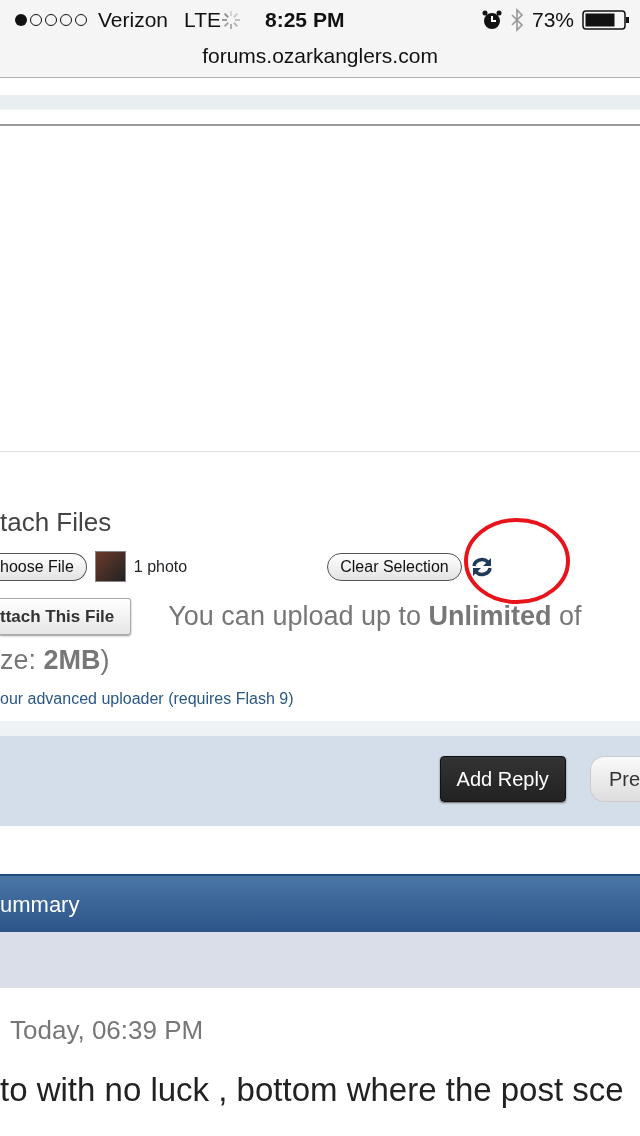  Describe the element at coordinates (147, 698) in the screenshot. I see `uploader-link: our advanced uploader (requires Flash 9)` at that location.